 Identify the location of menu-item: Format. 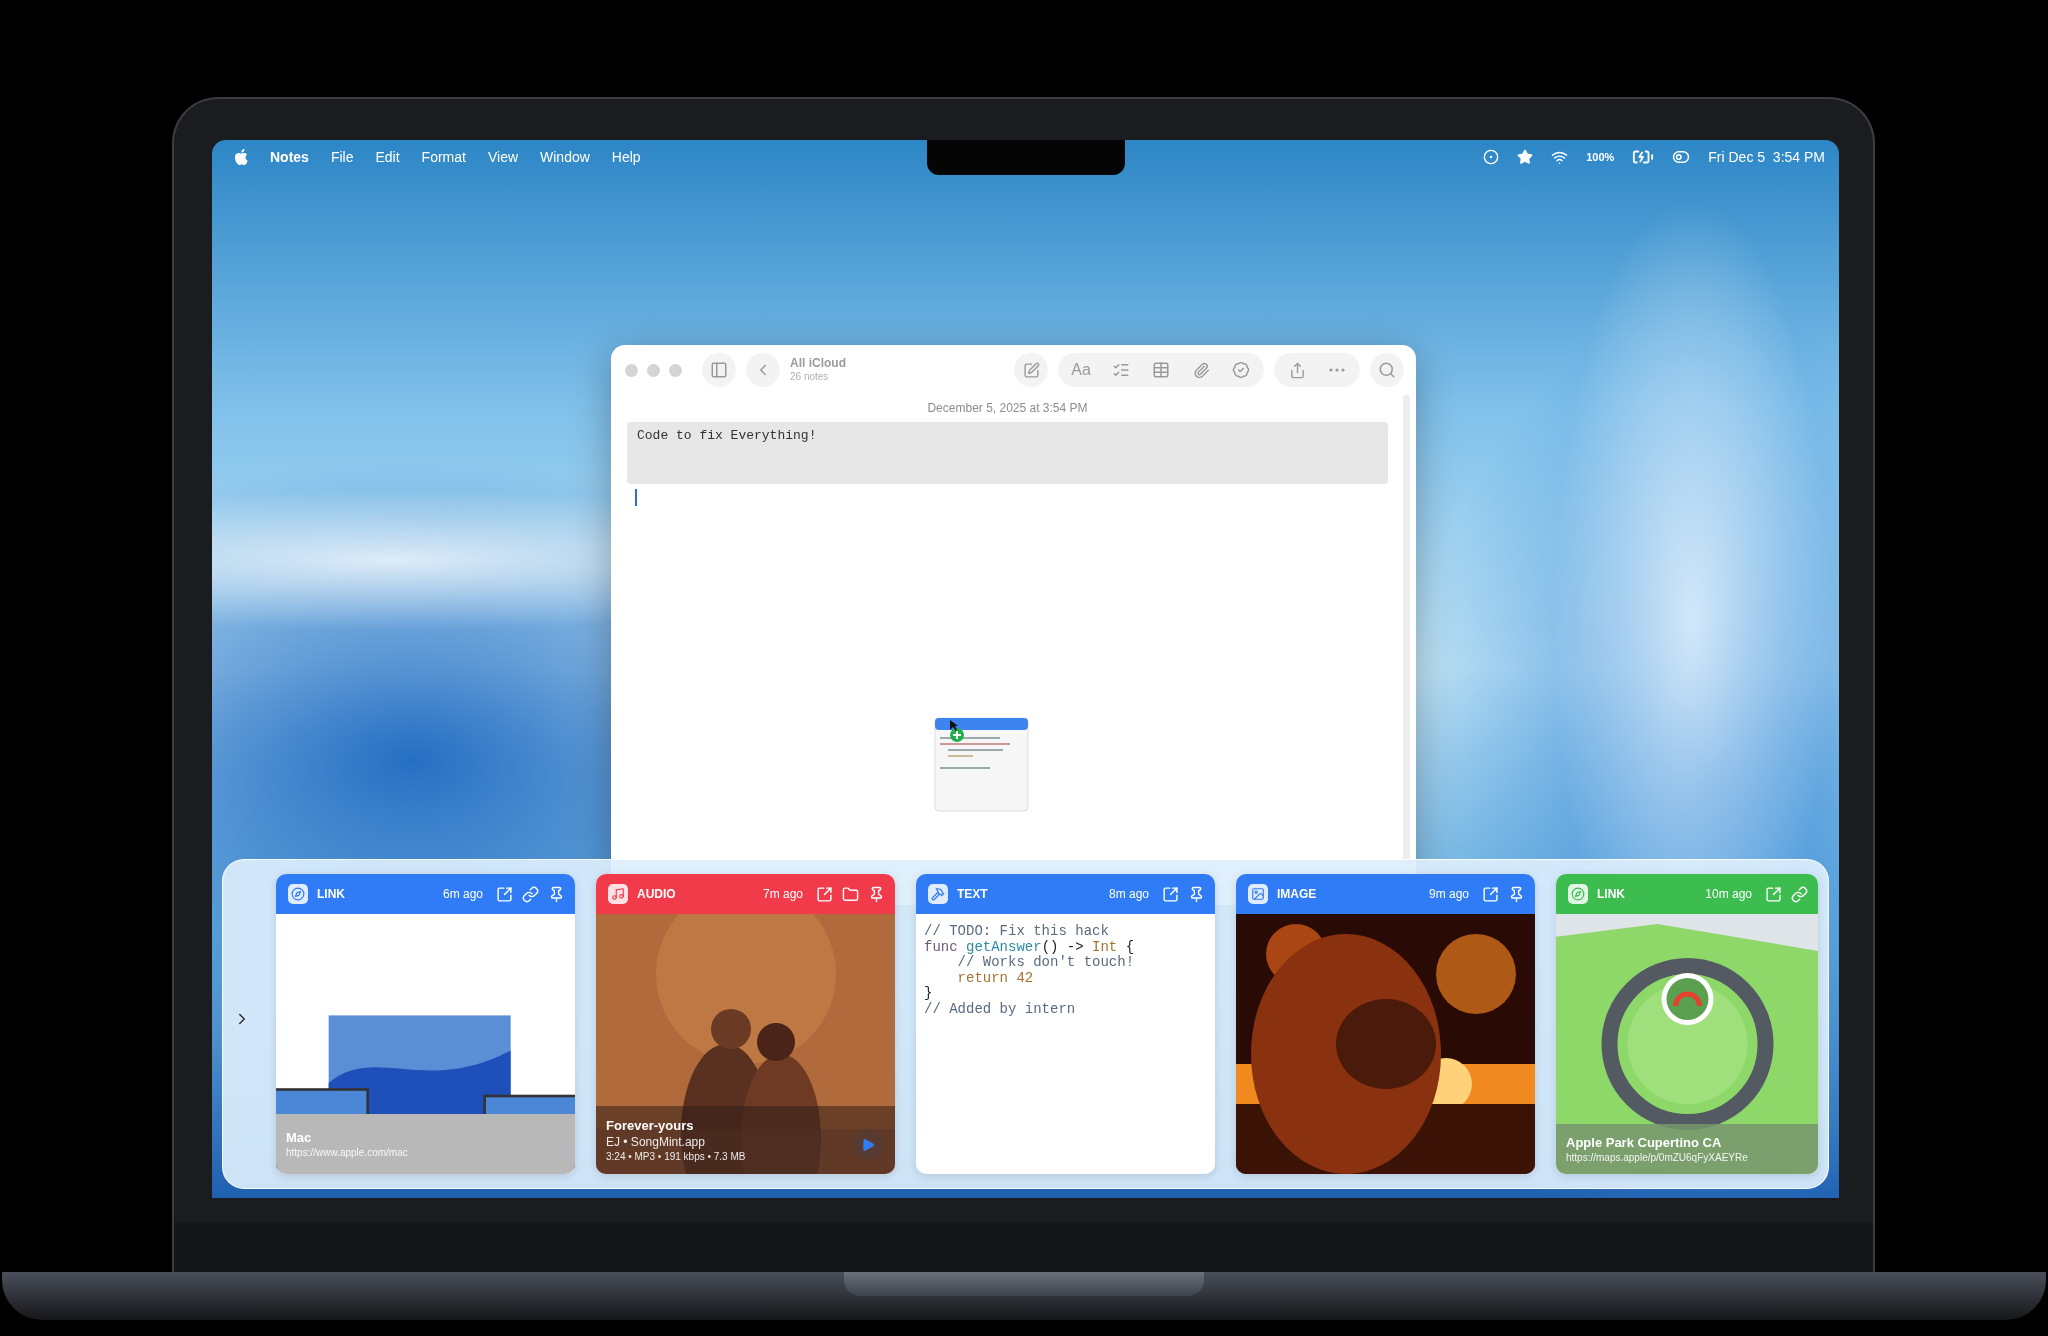
(443, 157).